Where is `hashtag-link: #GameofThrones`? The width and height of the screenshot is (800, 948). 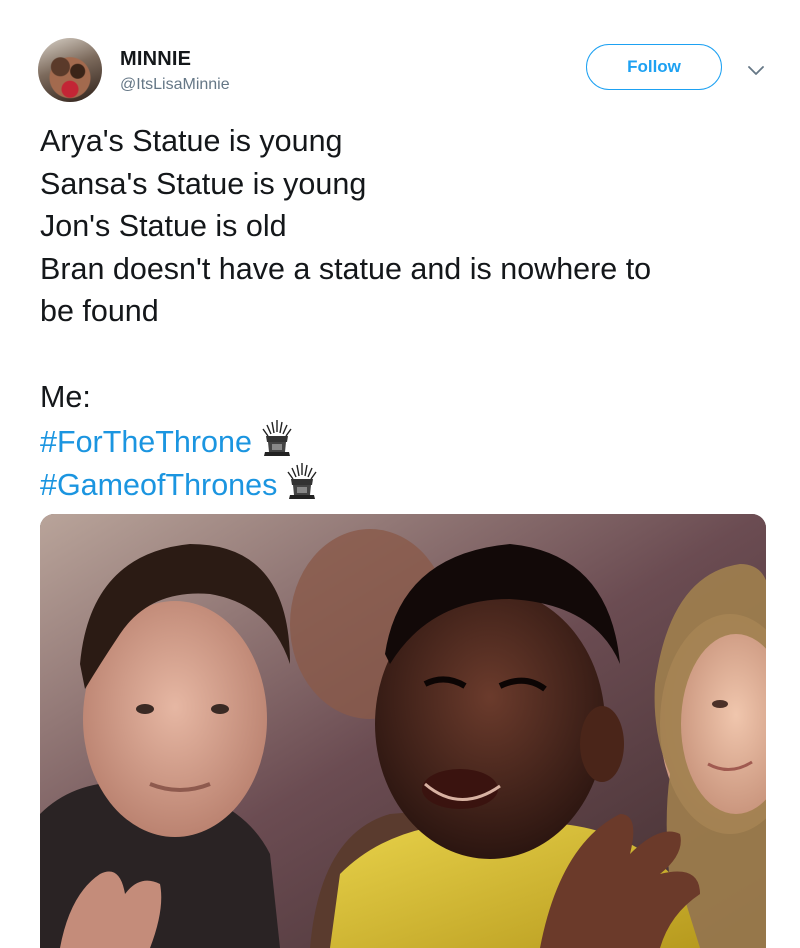 hashtag-link: #GameofThrones is located at coordinates (158, 485).